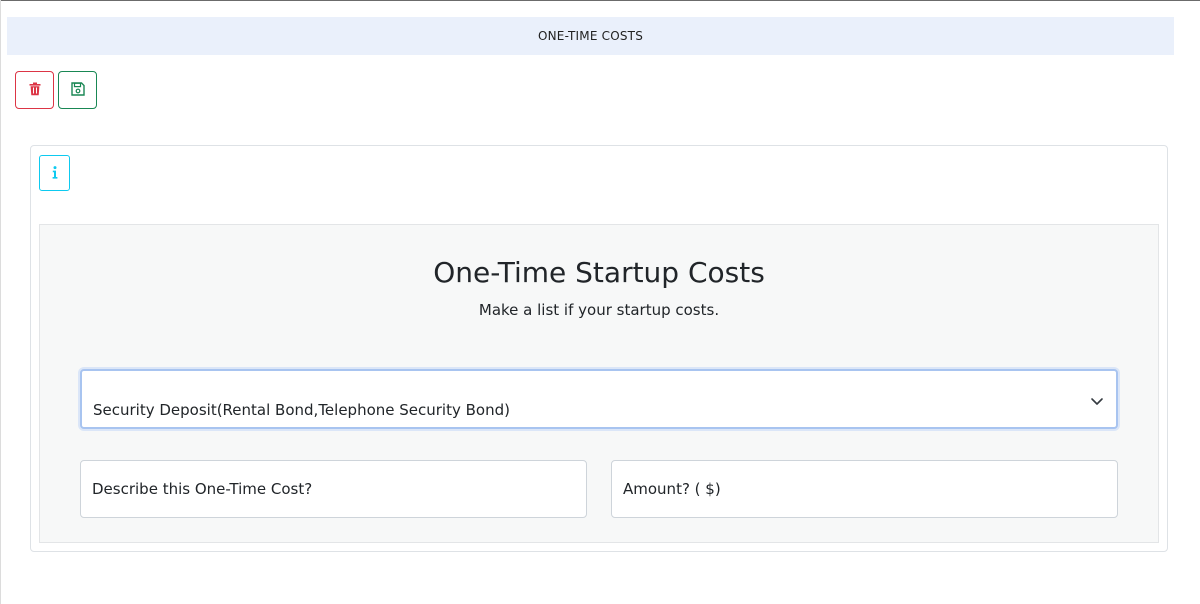  I want to click on form-title: One-Time Startup Costs, so click(599, 272).